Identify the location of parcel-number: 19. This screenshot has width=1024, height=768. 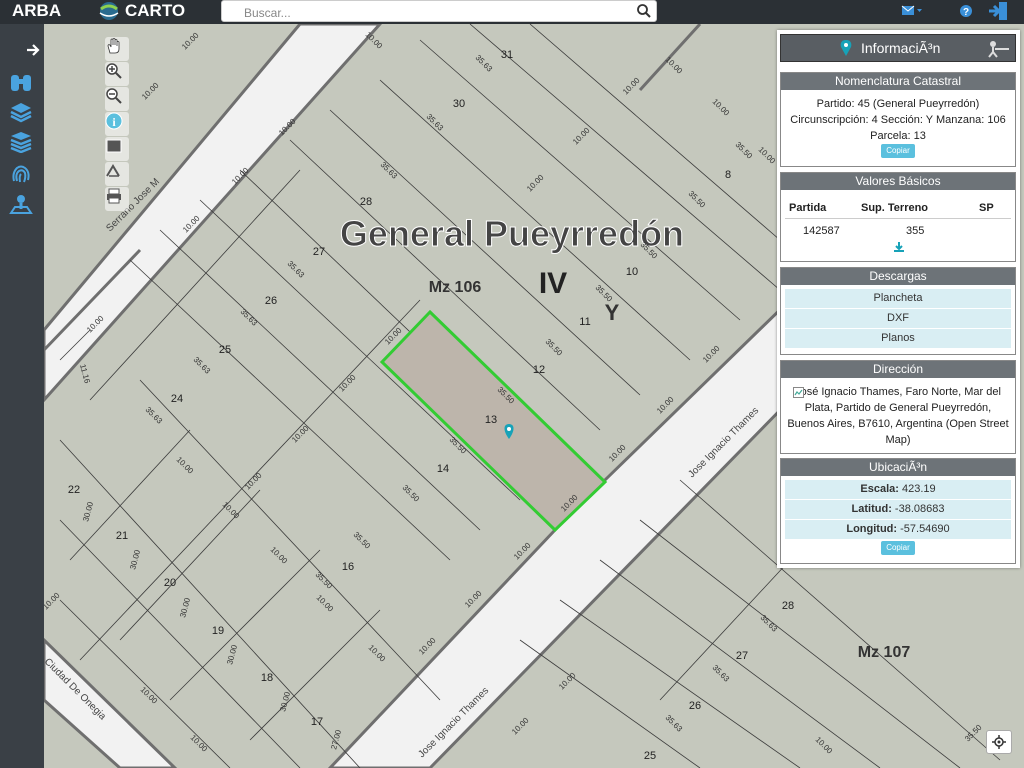
(218, 631).